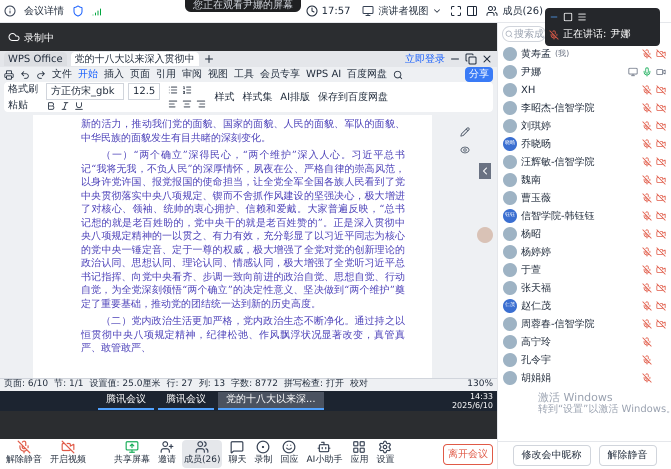 This screenshot has width=671, height=469. What do you see at coordinates (144, 91) in the screenshot?
I see `font-size-select: 12.5` at bounding box center [144, 91].